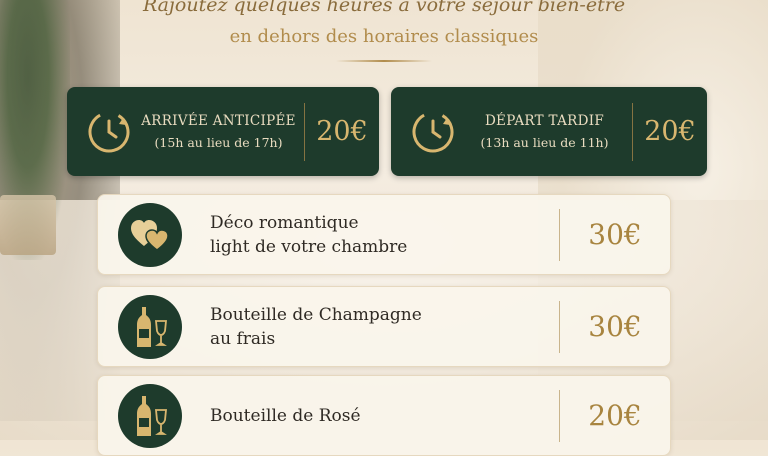  I want to click on option-label: Déco romantique light de votre chambre, so click(384, 235).